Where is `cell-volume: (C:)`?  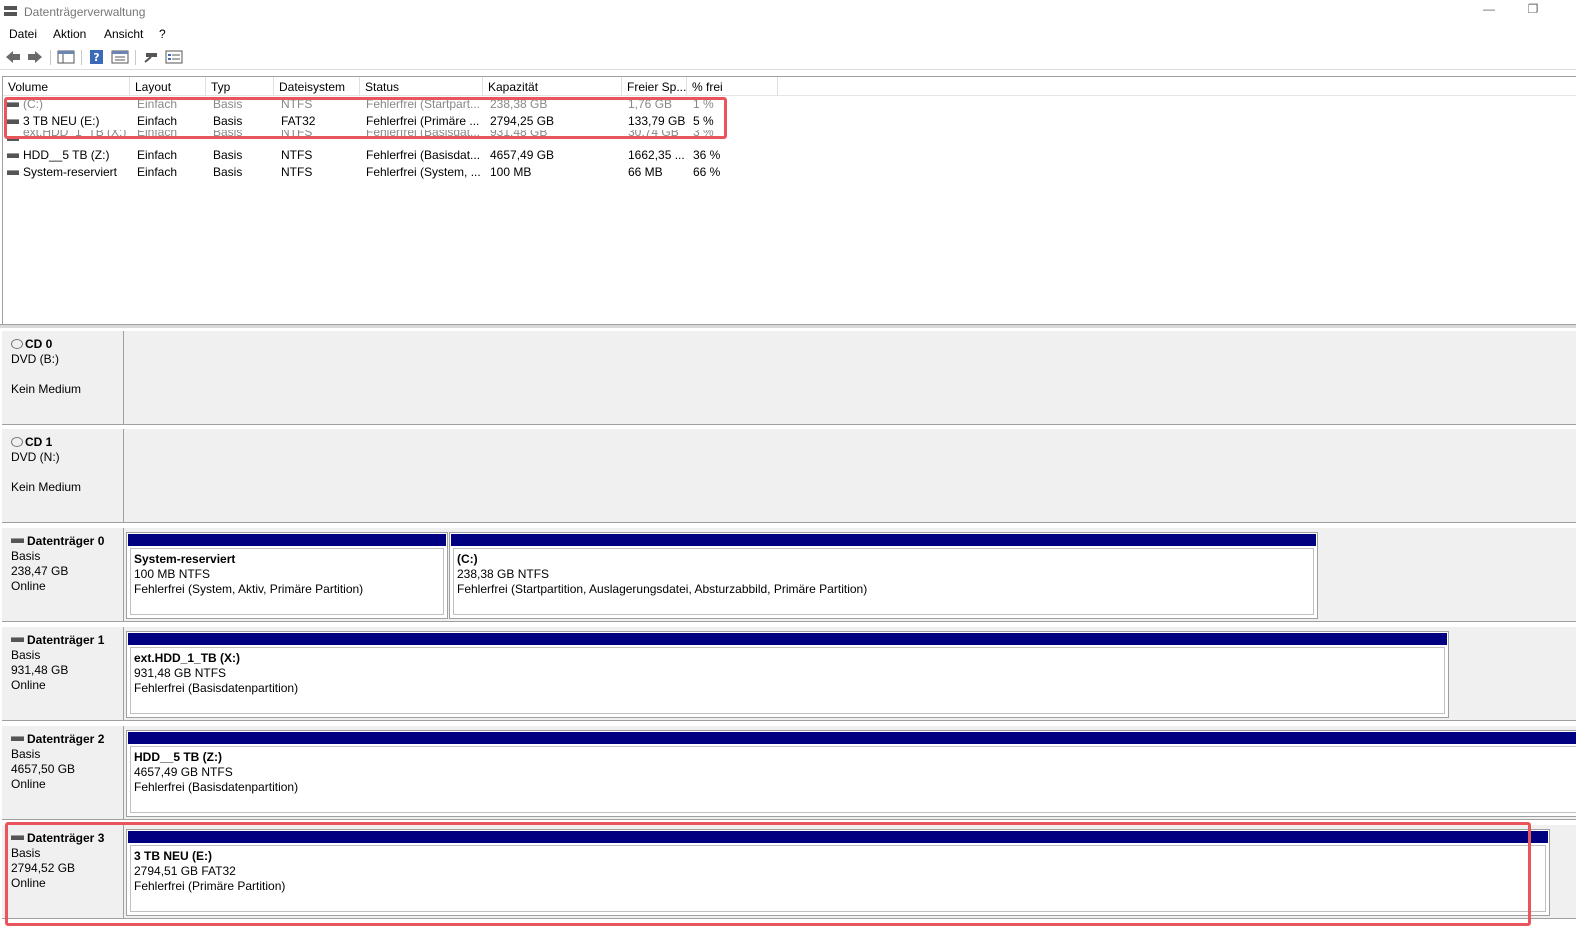
cell-volume: (C:) is located at coordinates (33, 104).